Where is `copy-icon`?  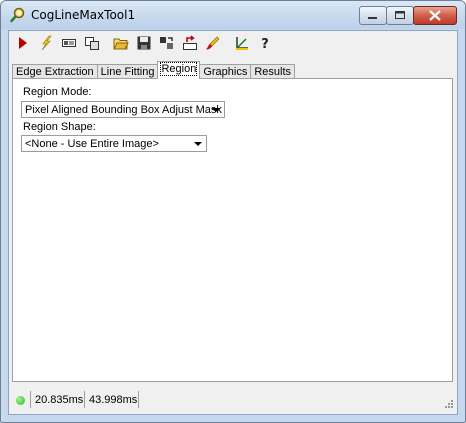 copy-icon is located at coordinates (92, 43).